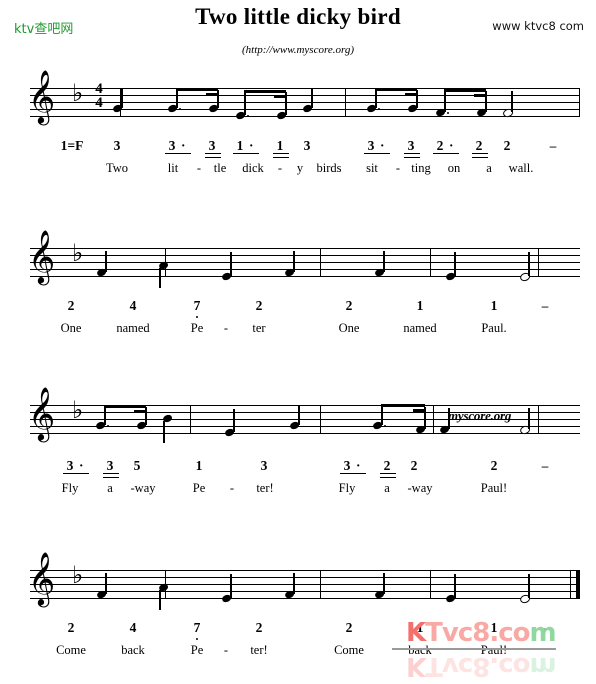 The width and height of the screenshot is (596, 684). I want to click on lyric-row-2: One named Pe - ter One named Paul., so click(298, 331).